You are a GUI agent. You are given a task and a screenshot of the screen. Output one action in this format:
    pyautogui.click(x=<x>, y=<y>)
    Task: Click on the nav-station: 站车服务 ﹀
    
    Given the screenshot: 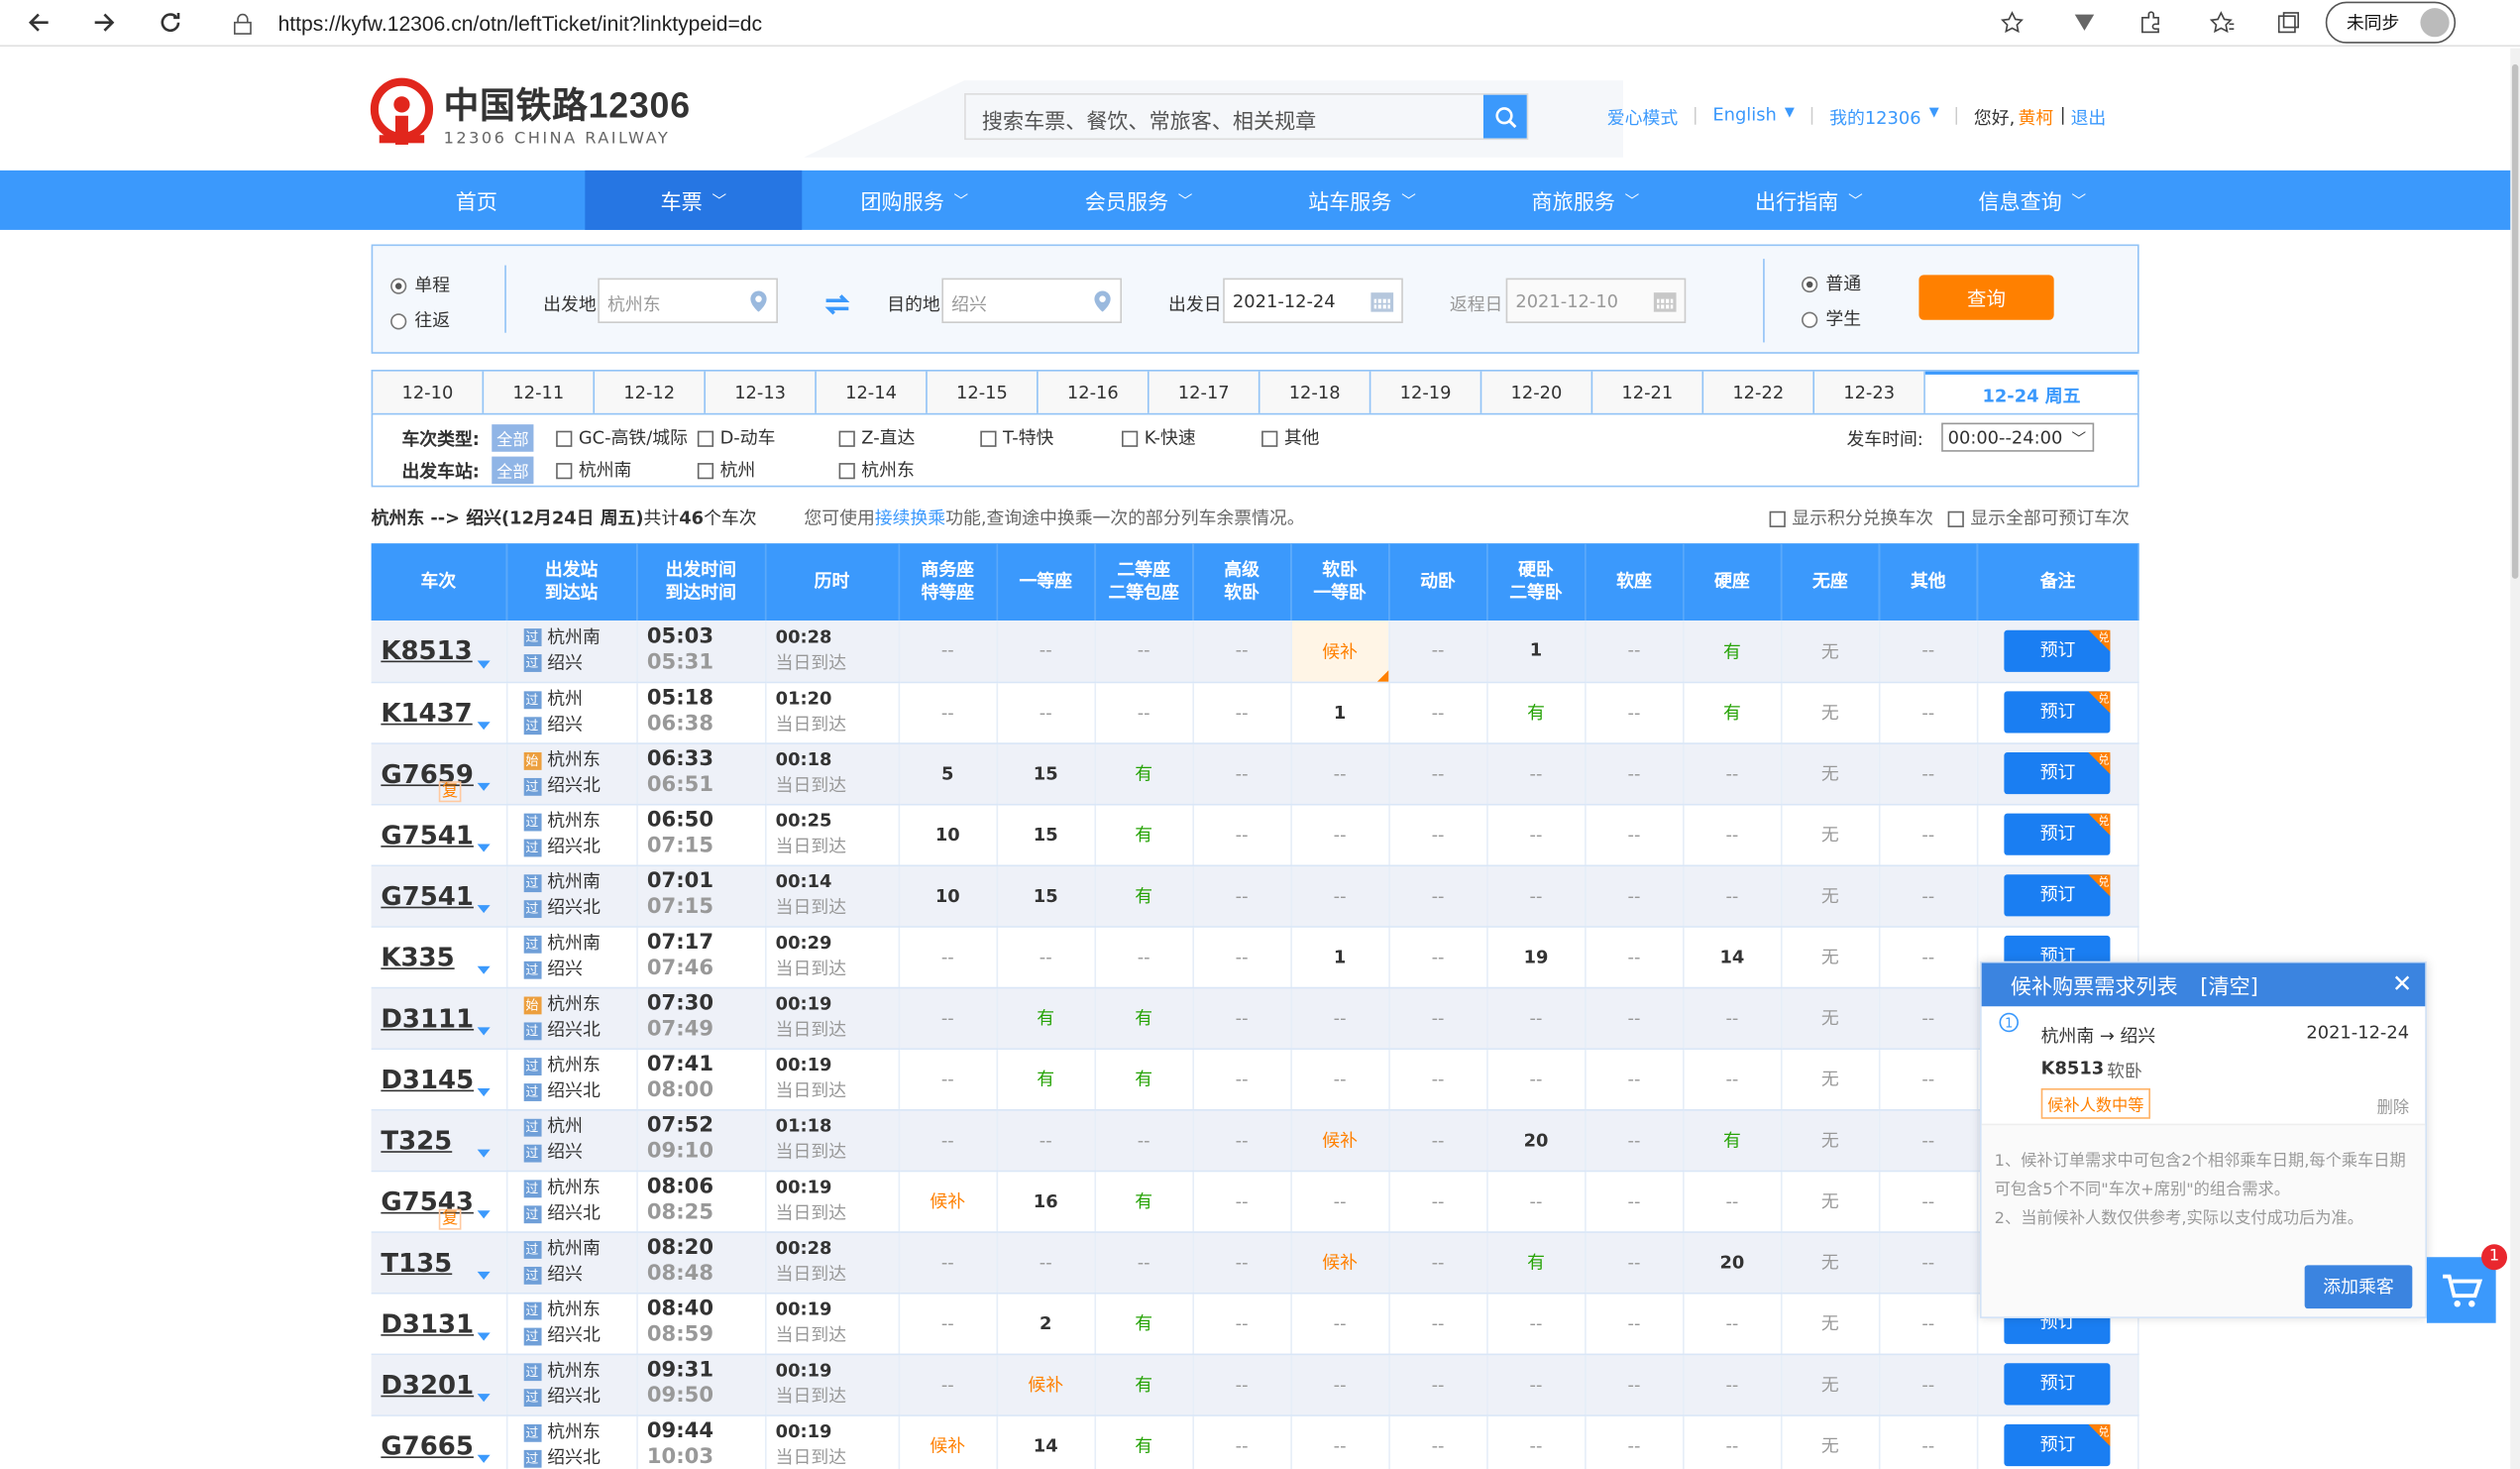 What is the action you would take?
    pyautogui.click(x=1362, y=200)
    